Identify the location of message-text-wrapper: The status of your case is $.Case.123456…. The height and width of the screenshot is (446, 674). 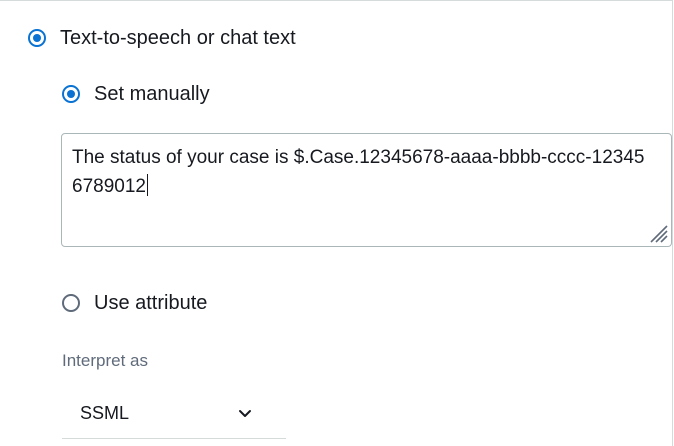
(362, 172).